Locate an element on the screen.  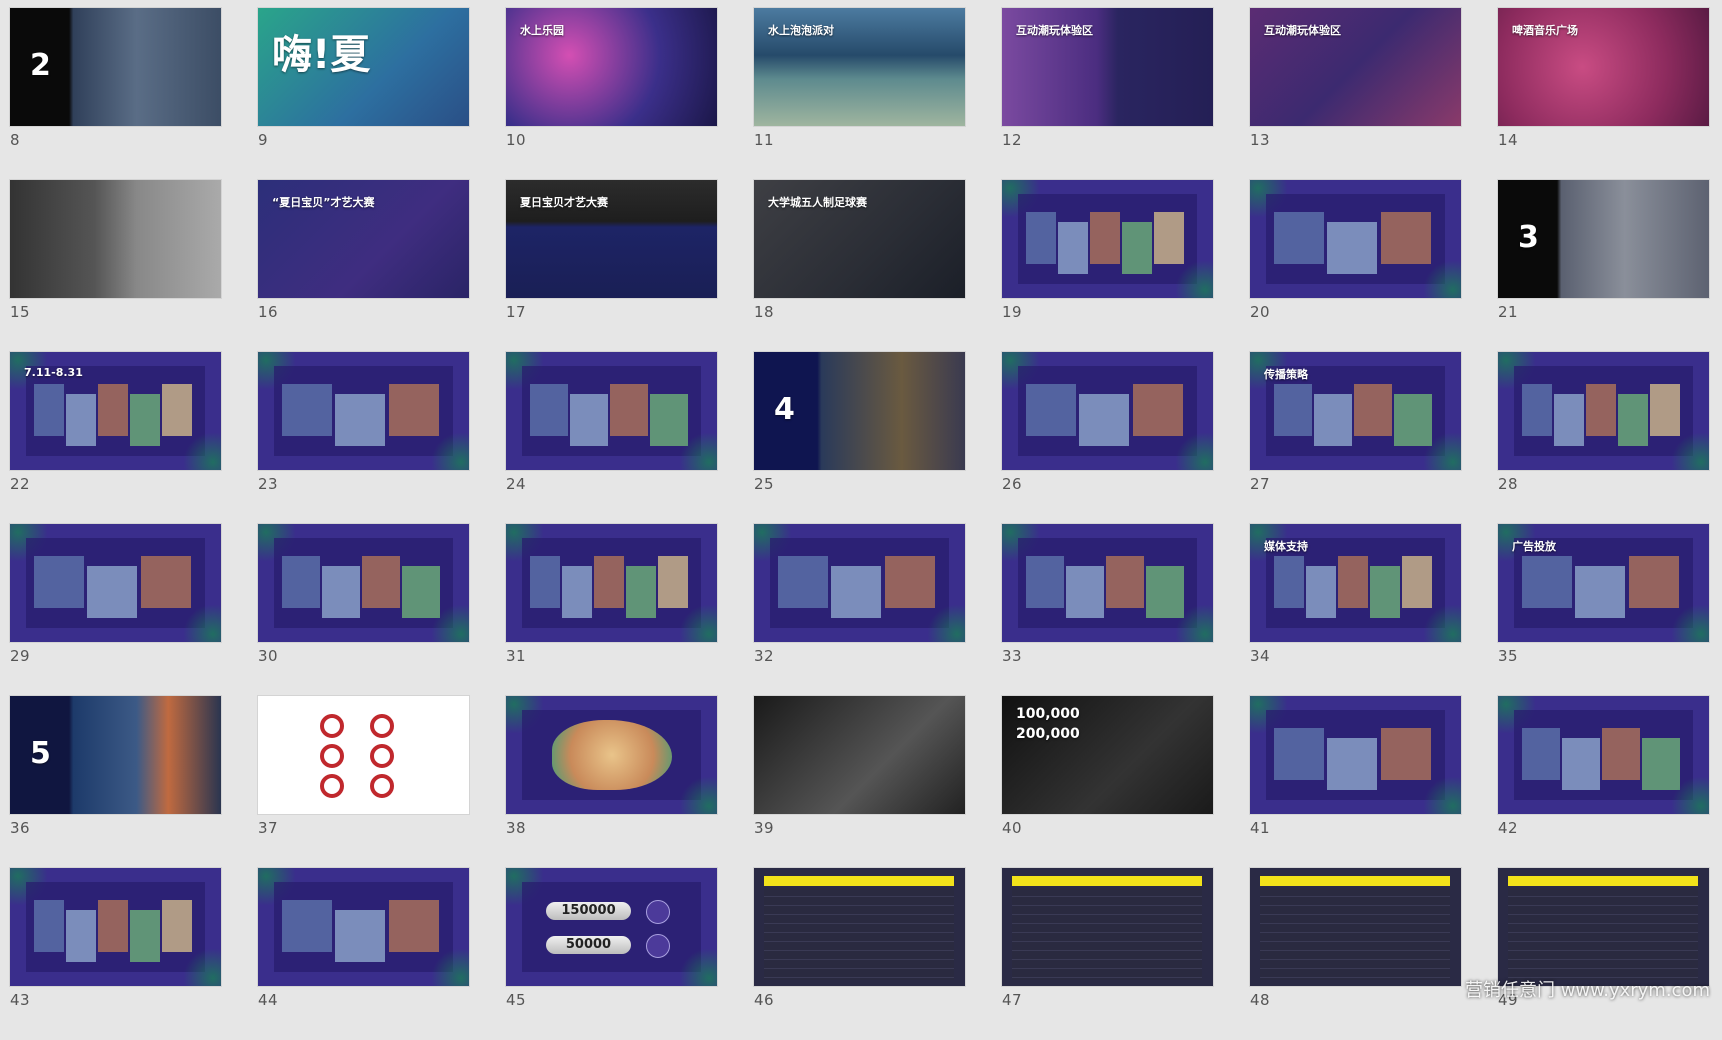
slide-thumbnail-17: 夏日宝贝才艺大赛 17 is located at coordinates (611, 266).